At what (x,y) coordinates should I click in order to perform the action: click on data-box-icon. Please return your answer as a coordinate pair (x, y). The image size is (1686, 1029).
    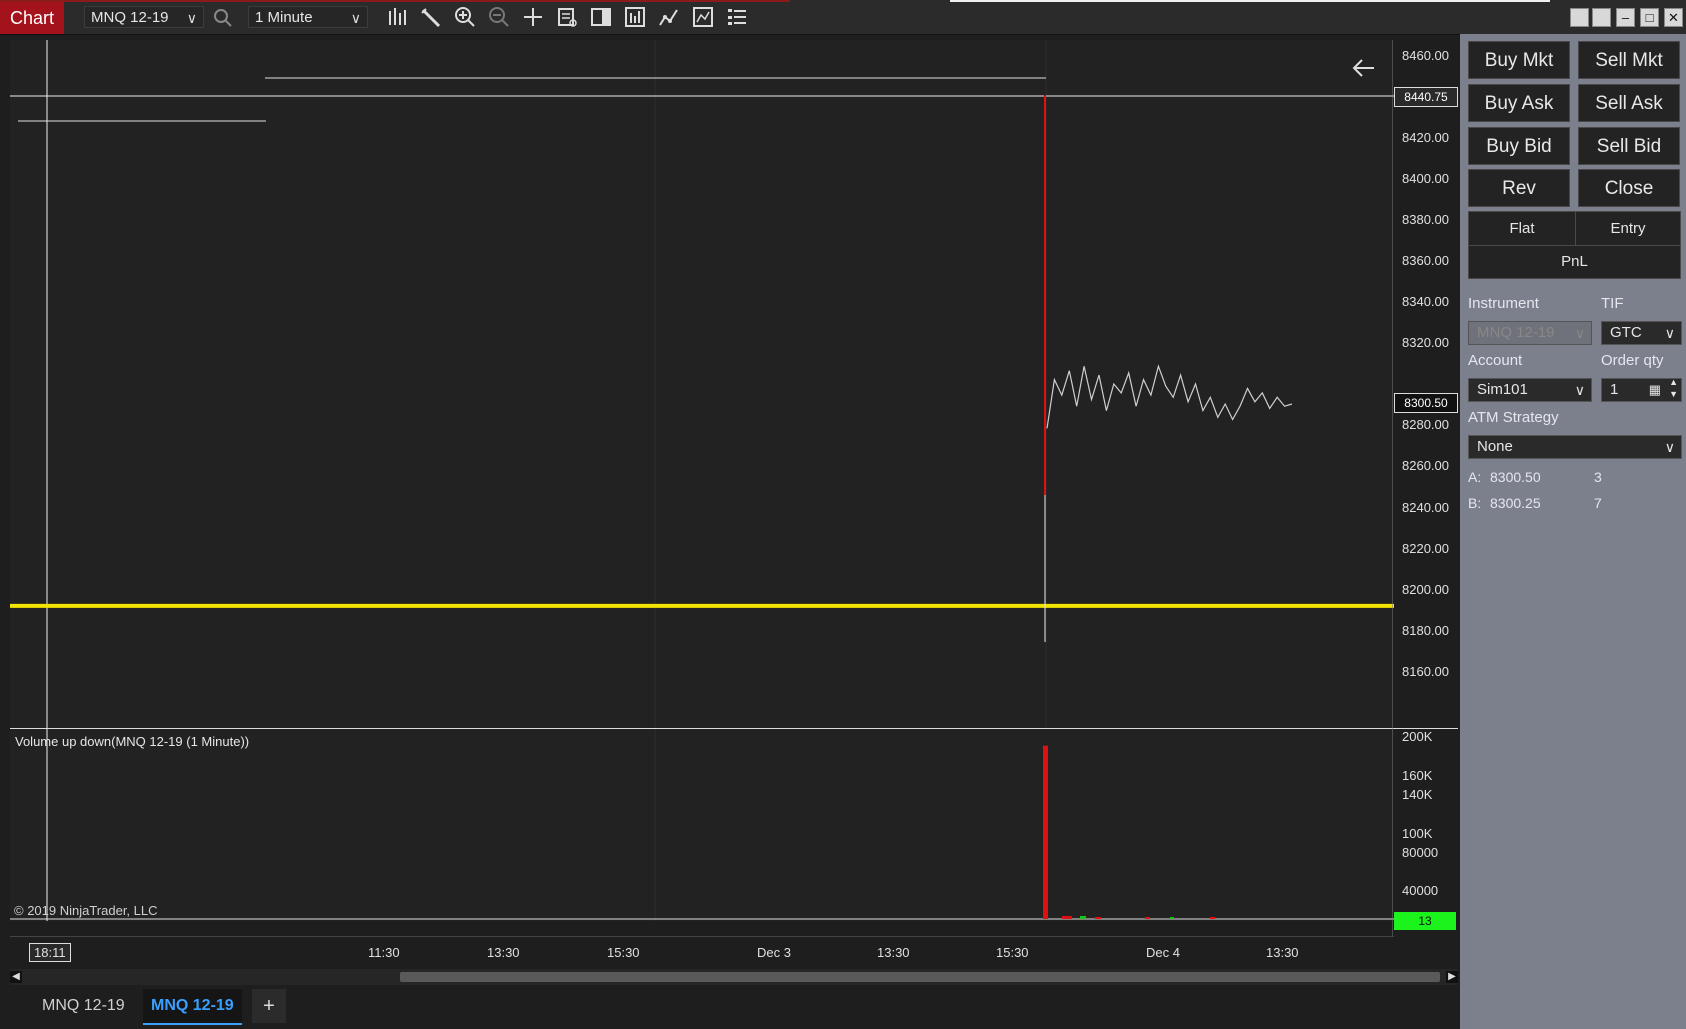
    Looking at the image, I should click on (635, 17).